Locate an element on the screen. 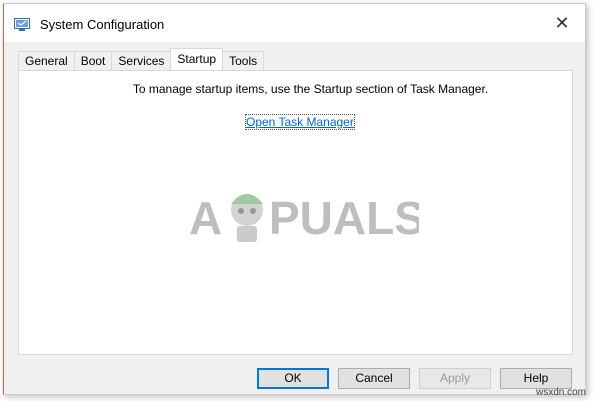  tab-strip: General Boot Services Startup Tools is located at coordinates (141, 59).